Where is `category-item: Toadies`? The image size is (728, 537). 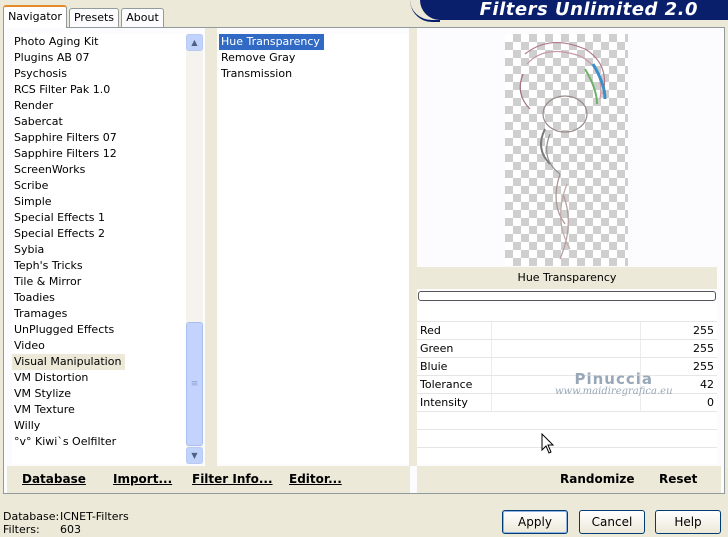 category-item: Toadies is located at coordinates (35, 298).